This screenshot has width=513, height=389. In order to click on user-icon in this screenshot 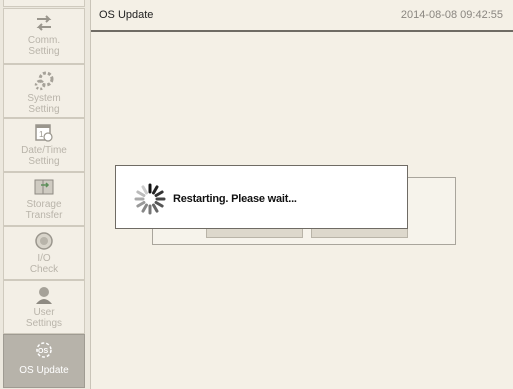, I will do `click(44, 295)`.